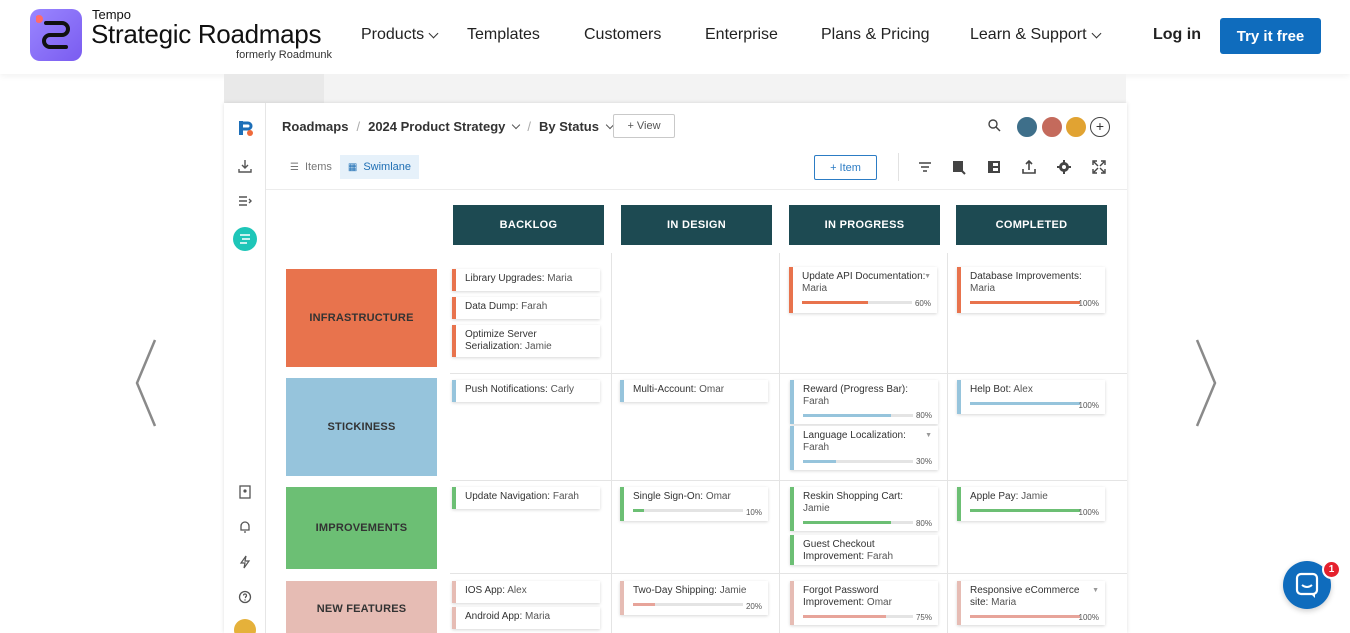 The height and width of the screenshot is (633, 1350). What do you see at coordinates (361, 318) in the screenshot?
I see `swimlane-infrastructure: INFRASTRUCTURE` at bounding box center [361, 318].